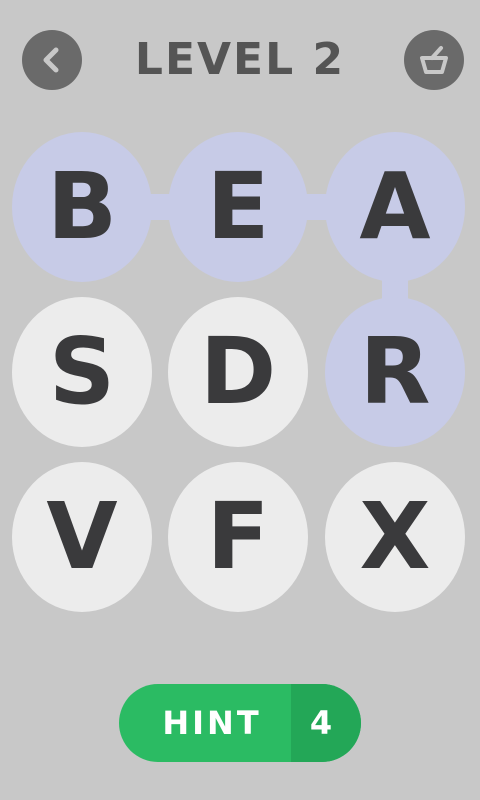 The image size is (480, 800). I want to click on tile-letter: A, so click(395, 206).